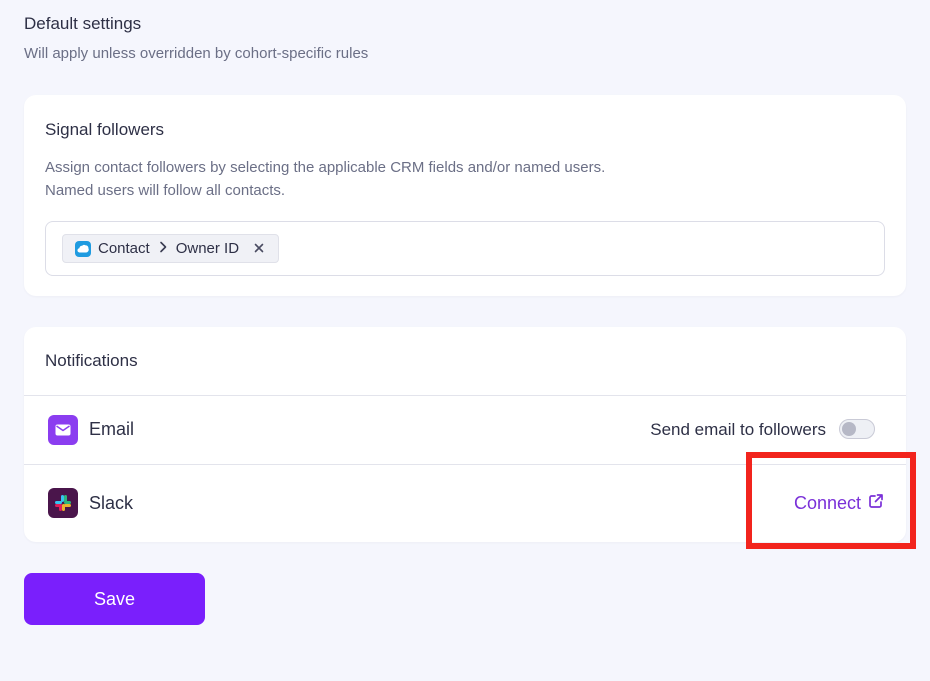 The width and height of the screenshot is (930, 681). What do you see at coordinates (857, 429) in the screenshot?
I see `send-email-toggle` at bounding box center [857, 429].